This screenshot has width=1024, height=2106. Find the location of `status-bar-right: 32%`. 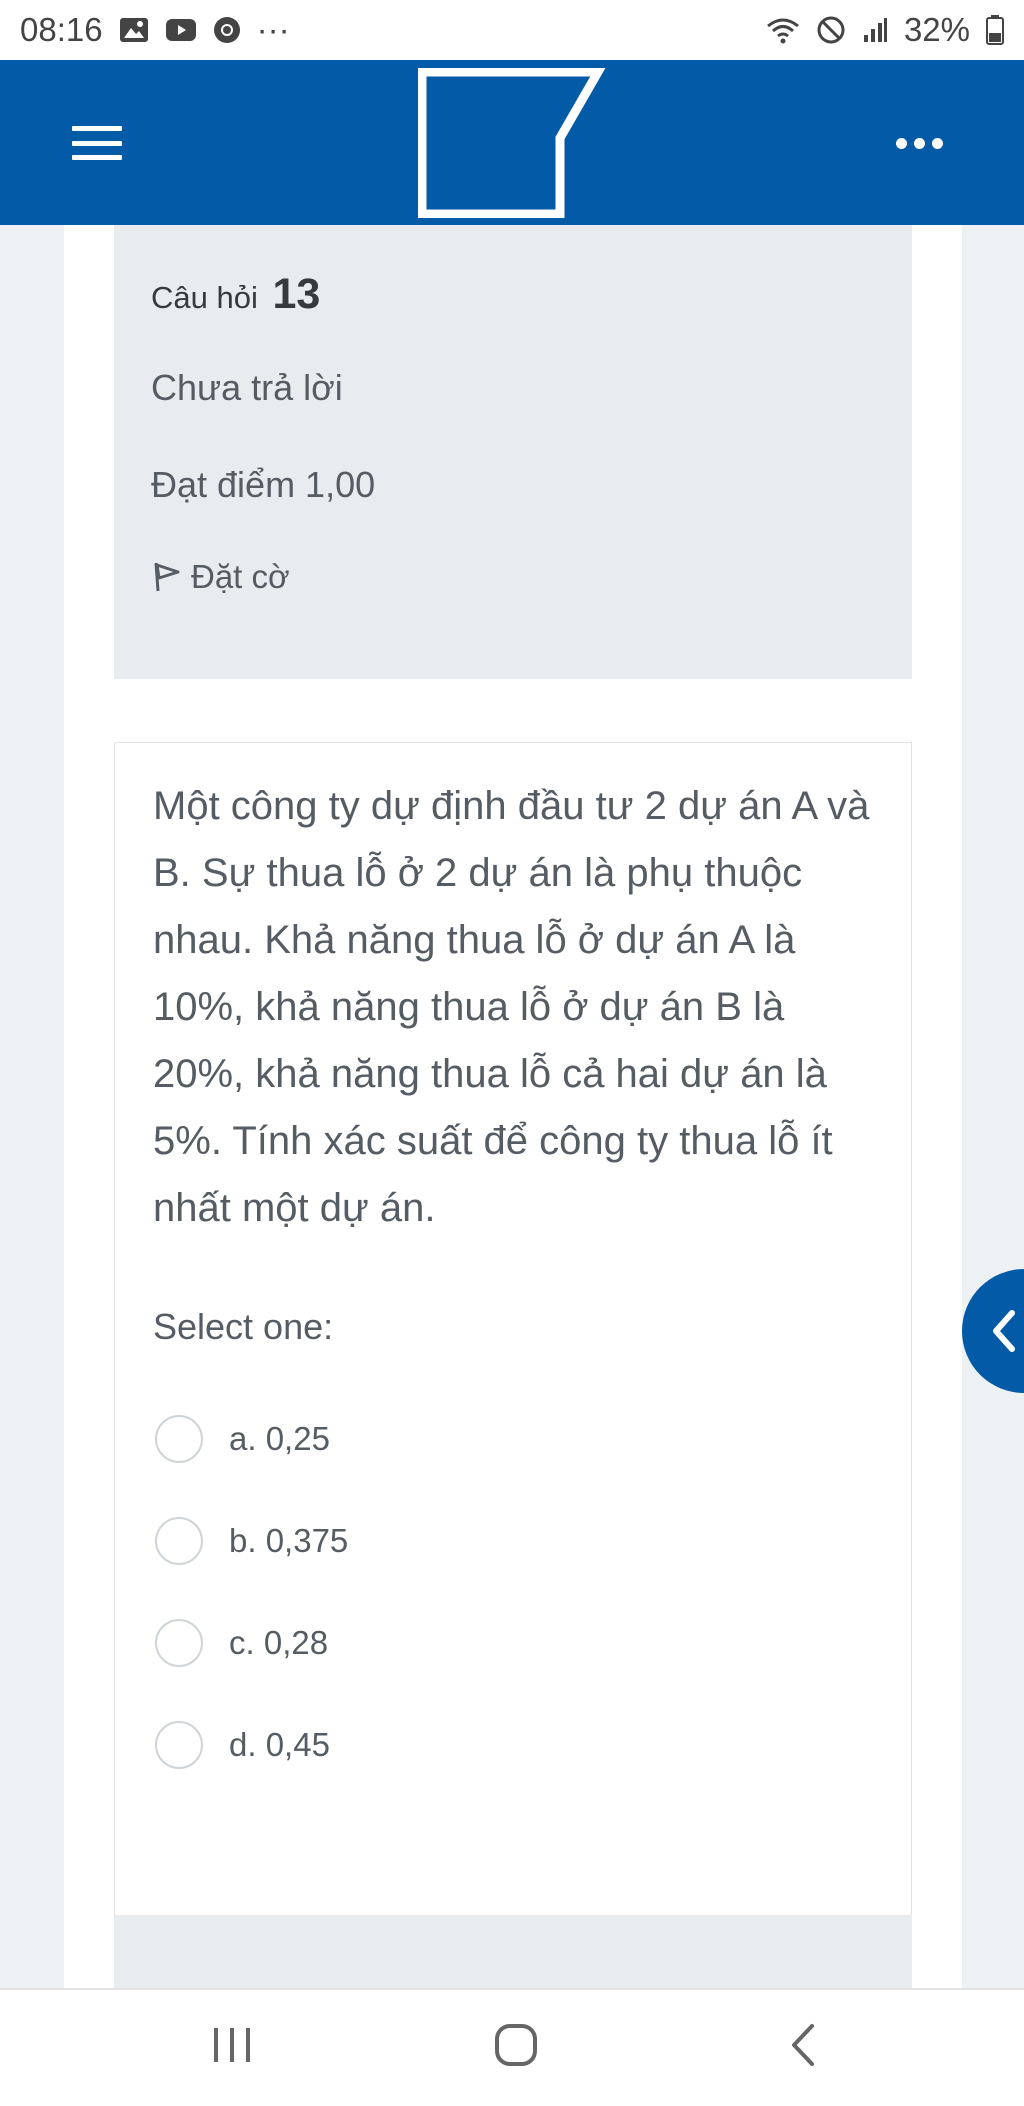

status-bar-right: 32% is located at coordinates (885, 30).